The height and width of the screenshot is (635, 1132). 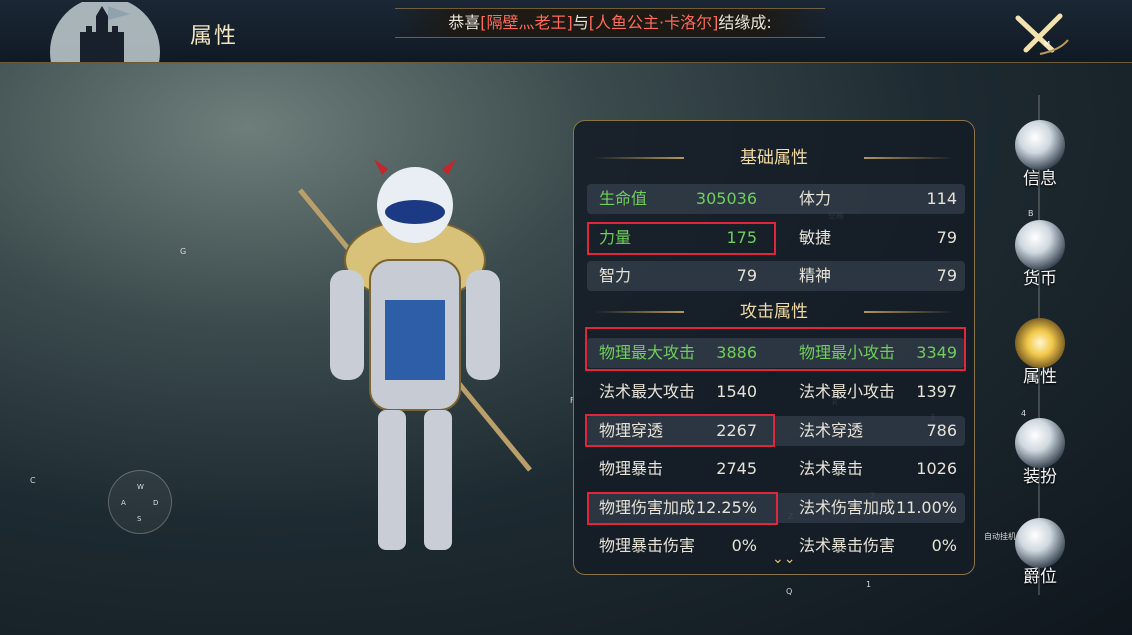 What do you see at coordinates (653, 22) in the screenshot?
I see `announcement-player-2: [人鱼公主·卡洛尔]` at bounding box center [653, 22].